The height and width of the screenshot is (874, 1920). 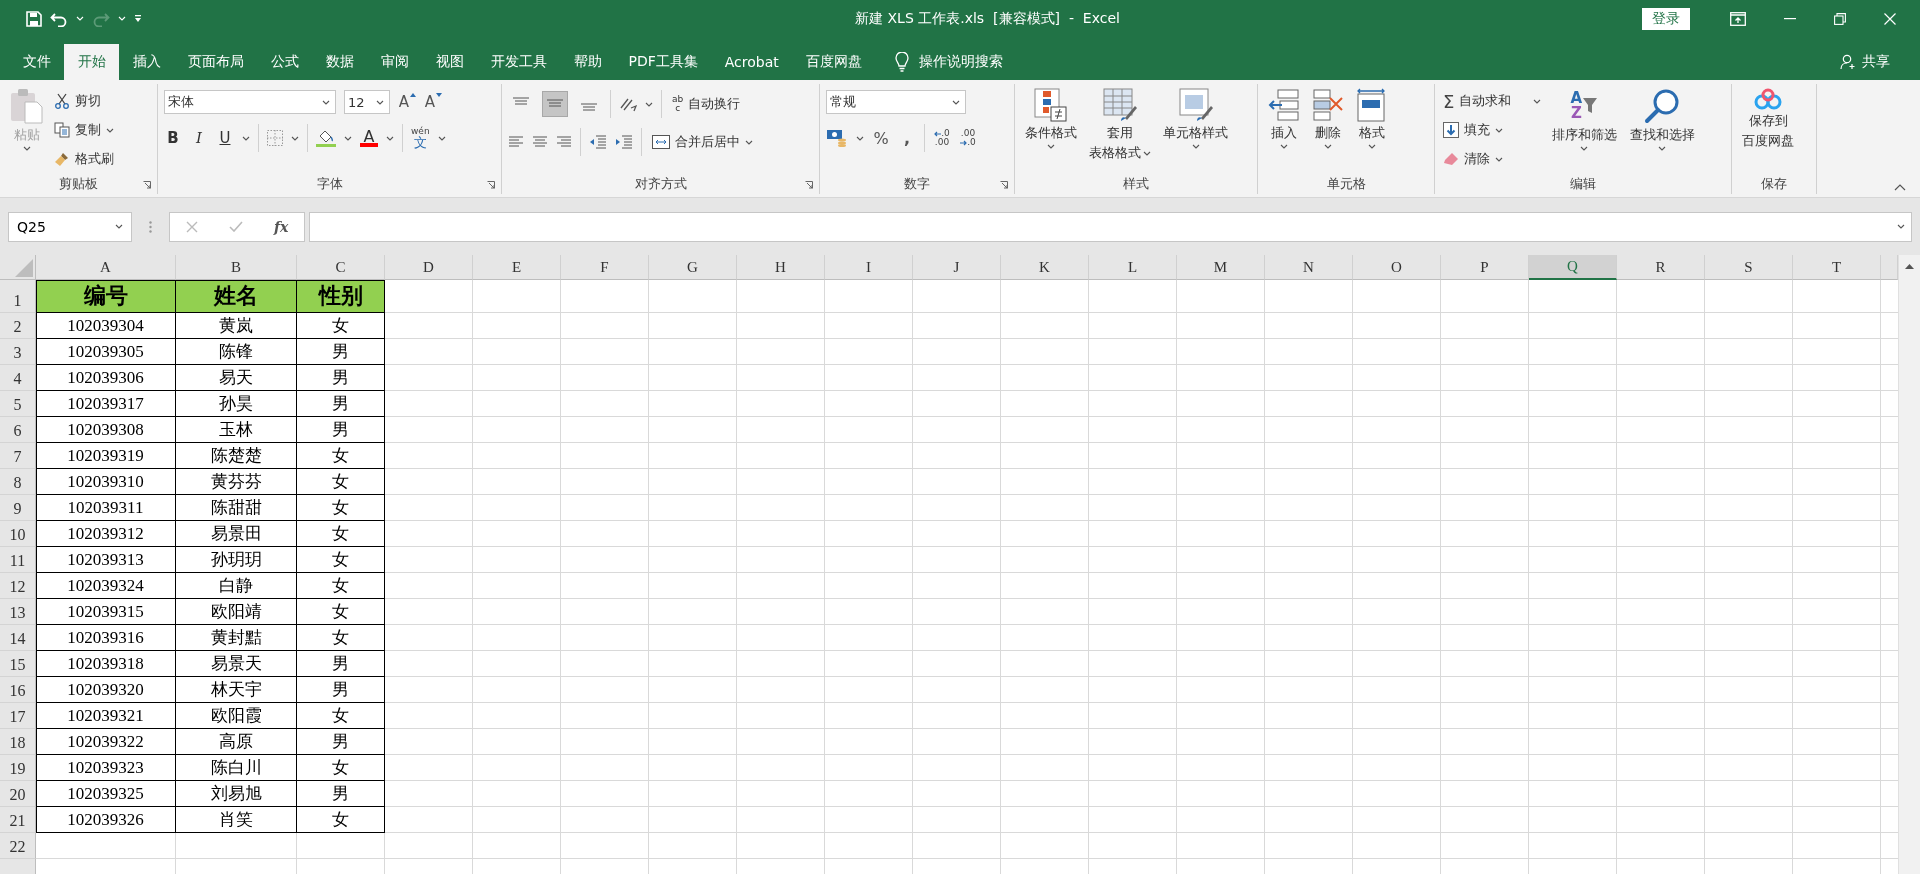 What do you see at coordinates (84, 159) in the screenshot?
I see `format-painter-button: 格式刷` at bounding box center [84, 159].